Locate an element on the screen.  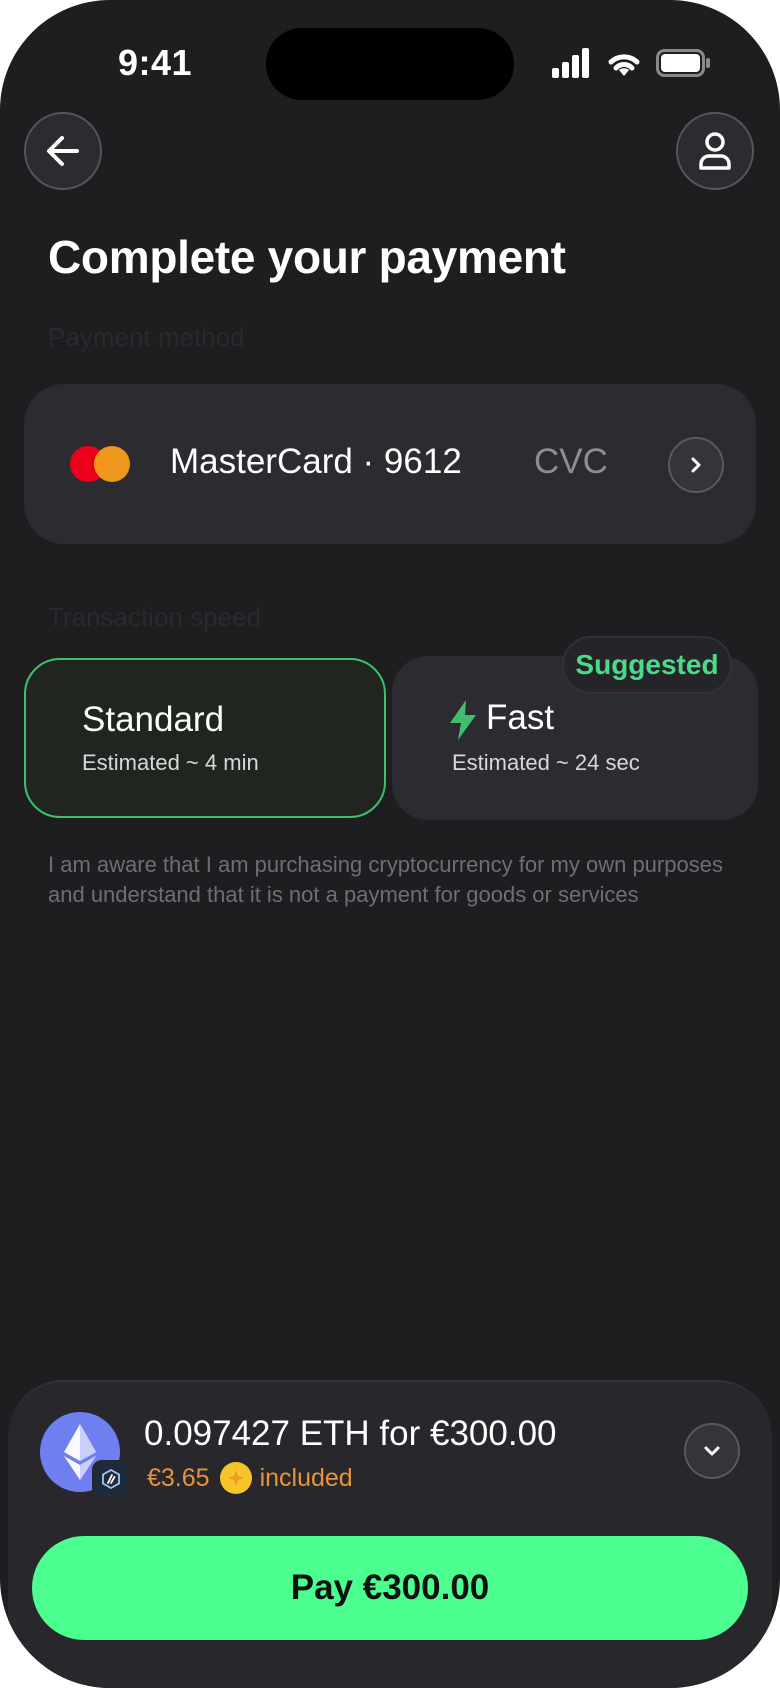
chevron-down-icon is located at coordinates (712, 1451).